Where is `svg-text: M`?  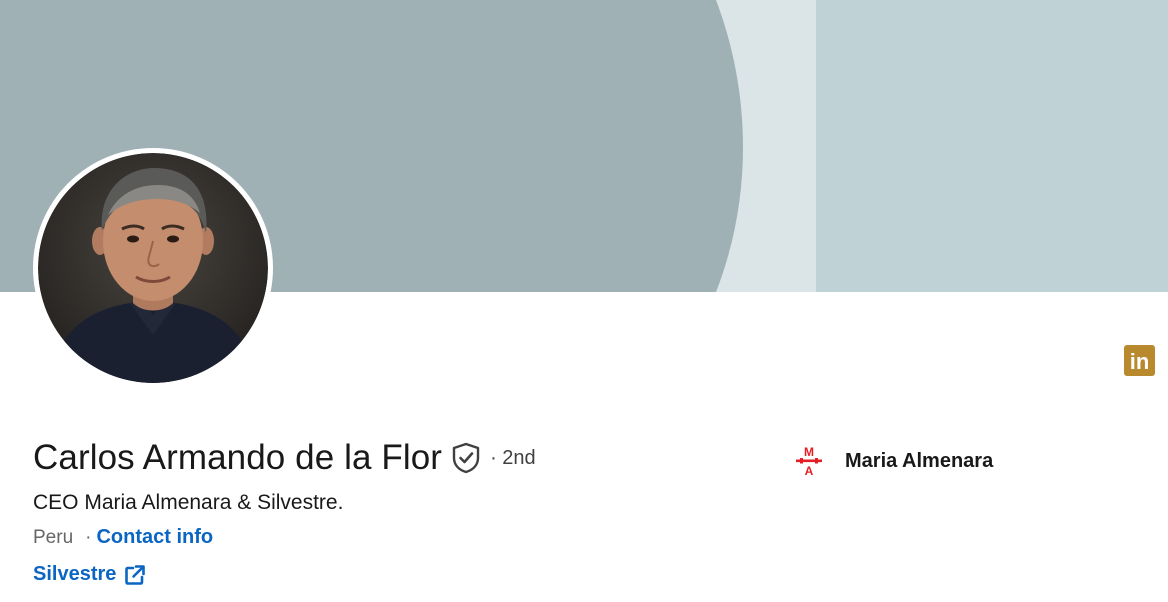 svg-text: M is located at coordinates (809, 452).